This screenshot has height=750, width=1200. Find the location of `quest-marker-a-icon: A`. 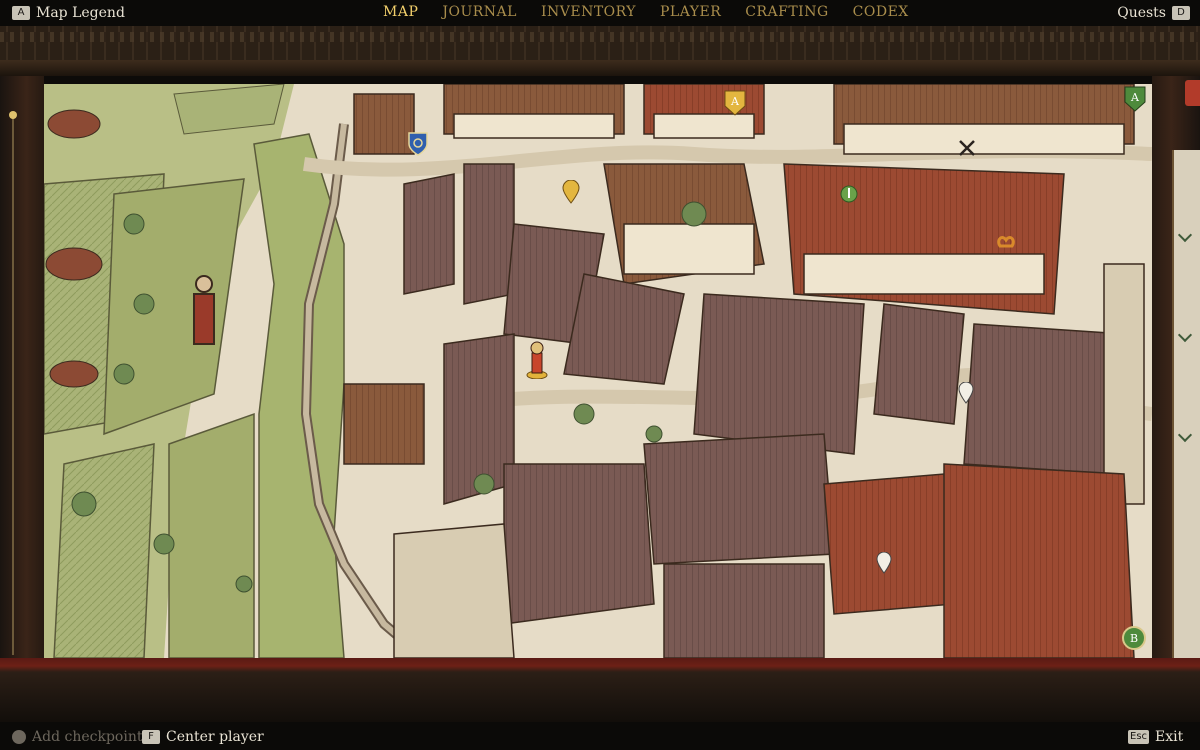

quest-marker-a-icon: A is located at coordinates (735, 103).